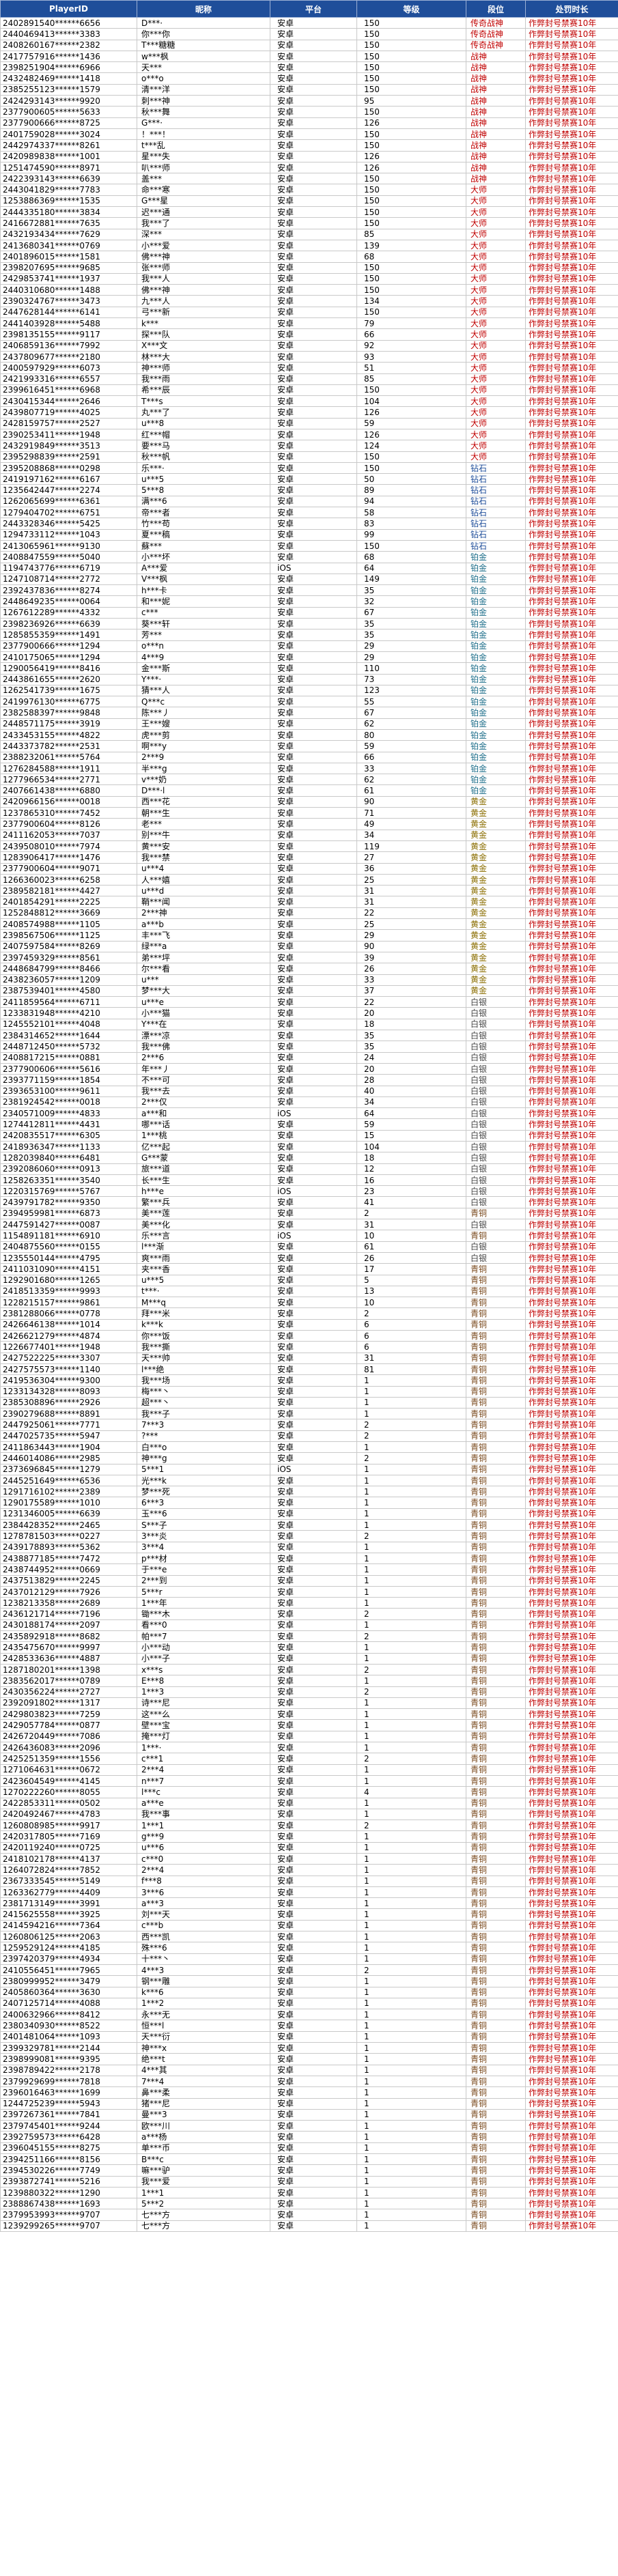 The image size is (618, 2576). What do you see at coordinates (203, 301) in the screenshot?
I see `cell-nickname: 九***人` at bounding box center [203, 301].